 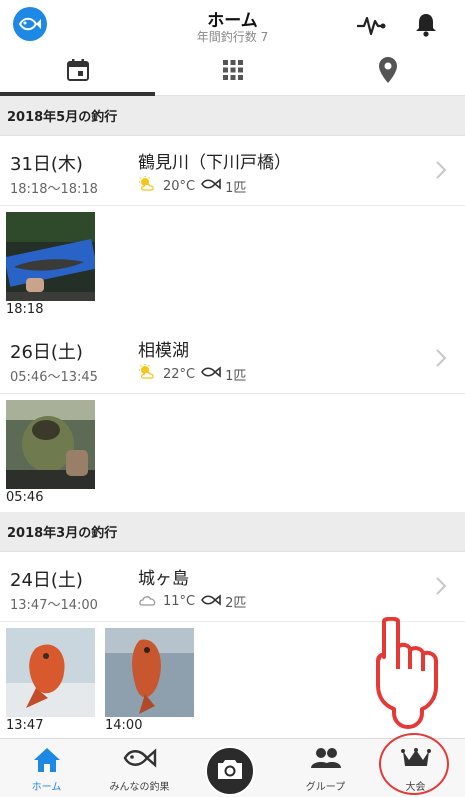 I want to click on trip-temp: 11°C, so click(x=179, y=601).